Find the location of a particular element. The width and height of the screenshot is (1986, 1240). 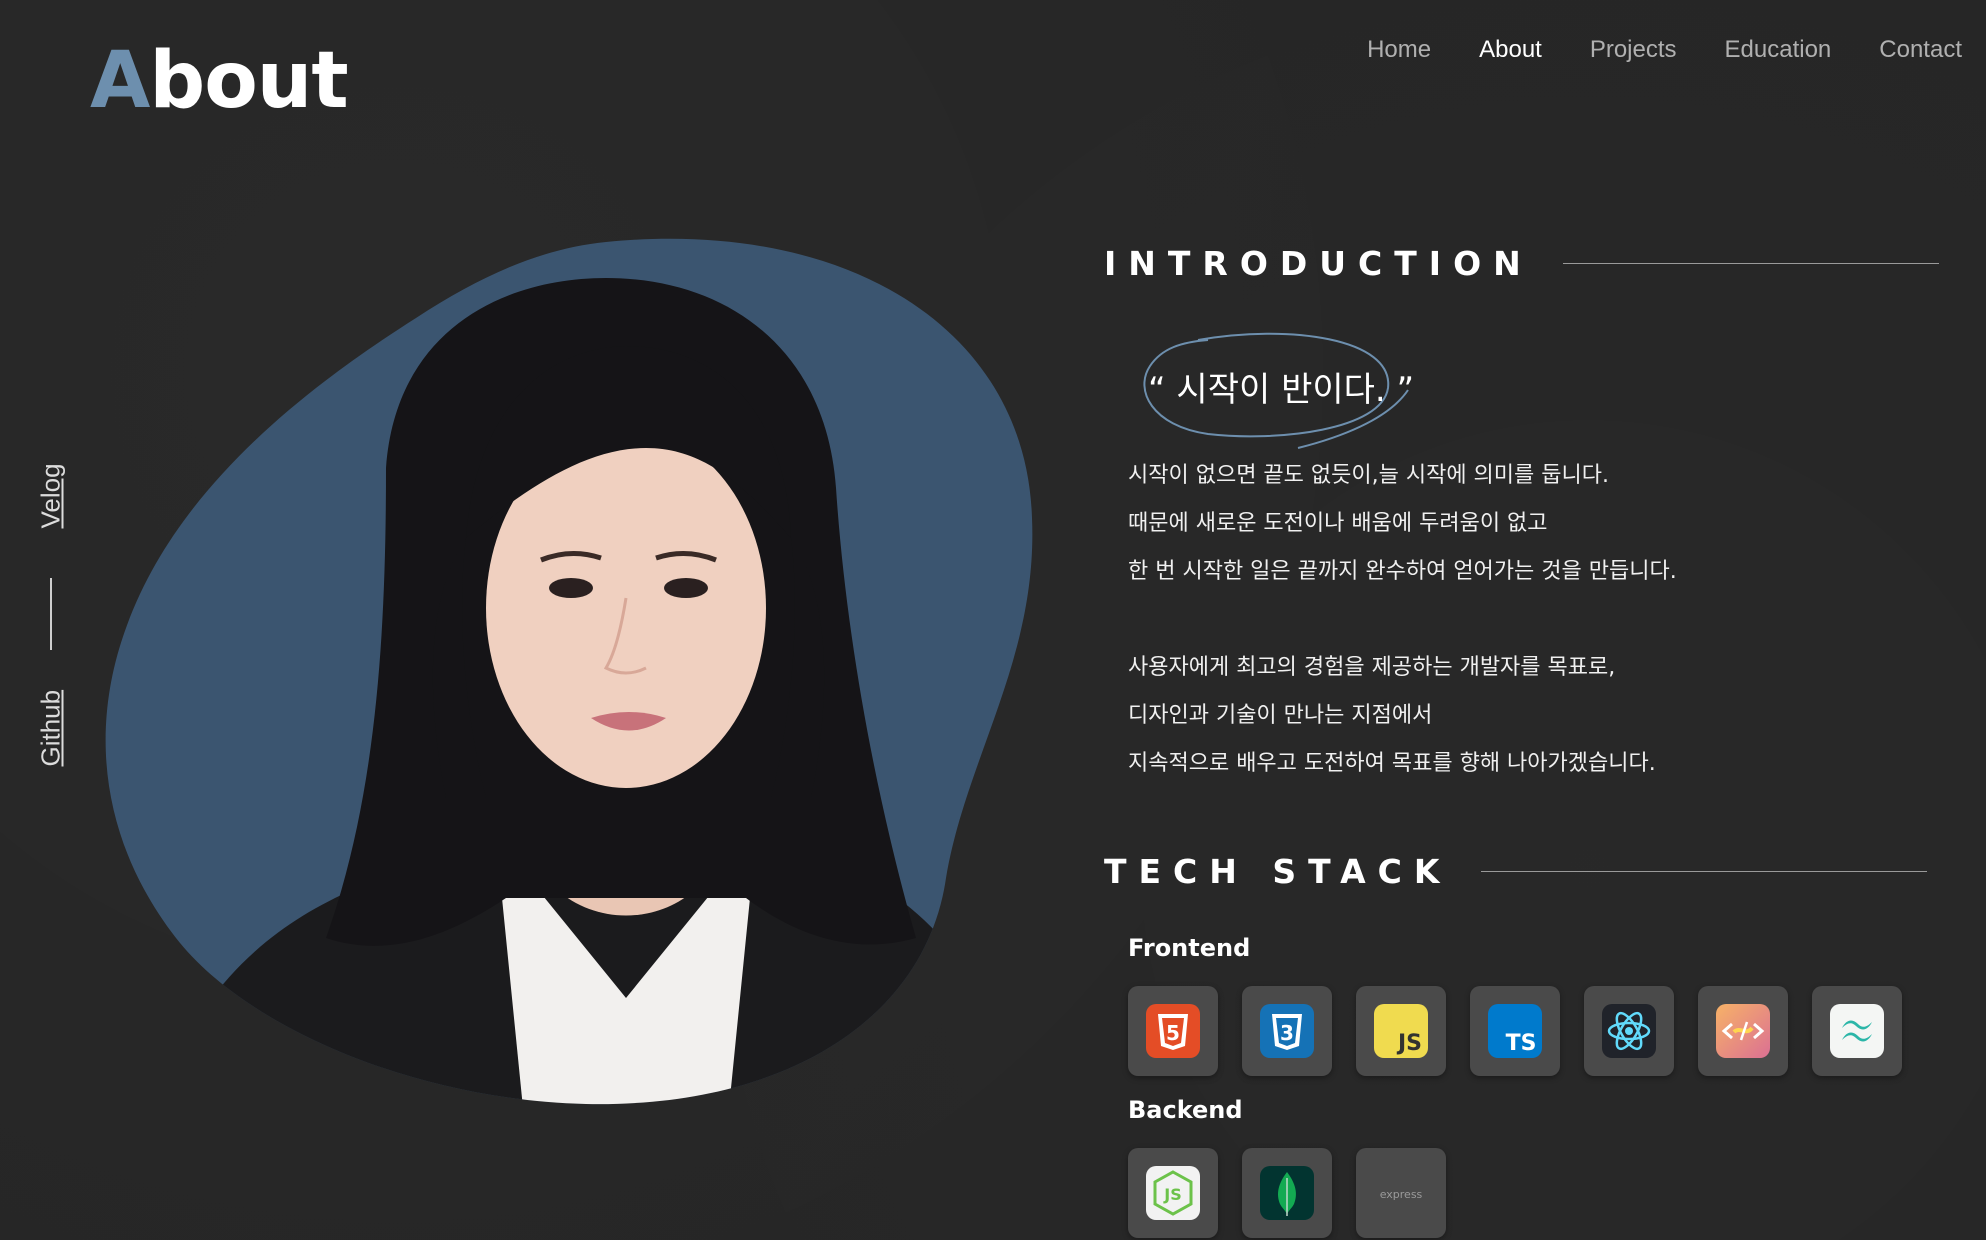

nav-education: Education is located at coordinates (1778, 50).